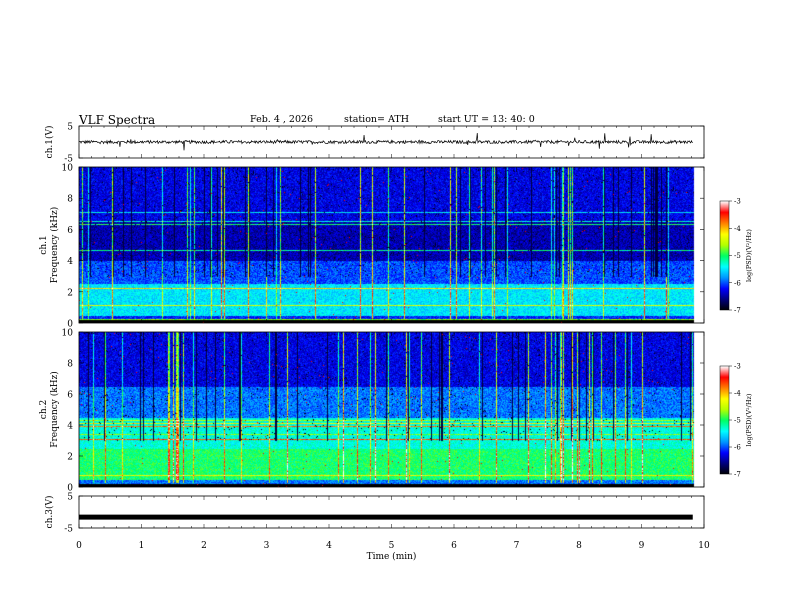  I want to click on ch1-spectrogram-colorbar: -3 -4 -5 -6 -7 log(PSD)(V²/Hz), so click(736, 256).